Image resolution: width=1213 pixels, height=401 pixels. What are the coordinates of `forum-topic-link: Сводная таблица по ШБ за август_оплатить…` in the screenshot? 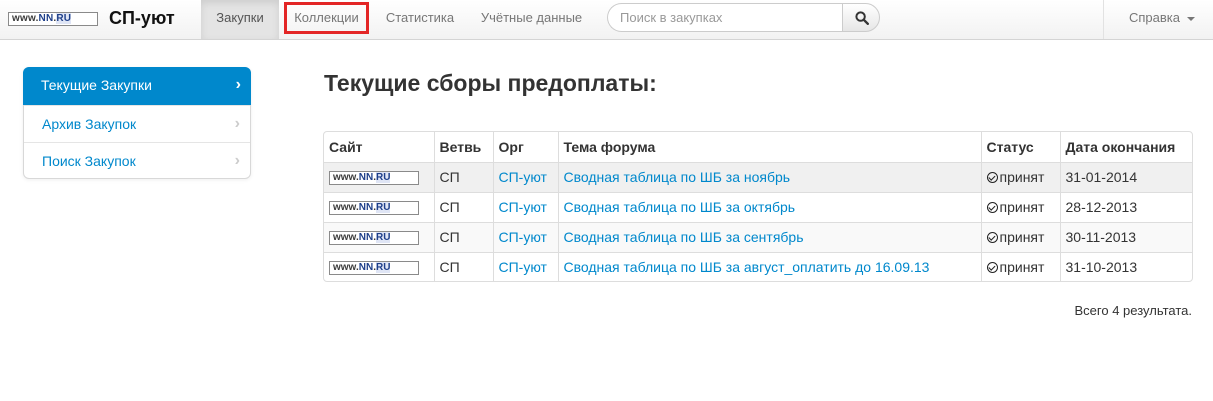 It's located at (747, 267).